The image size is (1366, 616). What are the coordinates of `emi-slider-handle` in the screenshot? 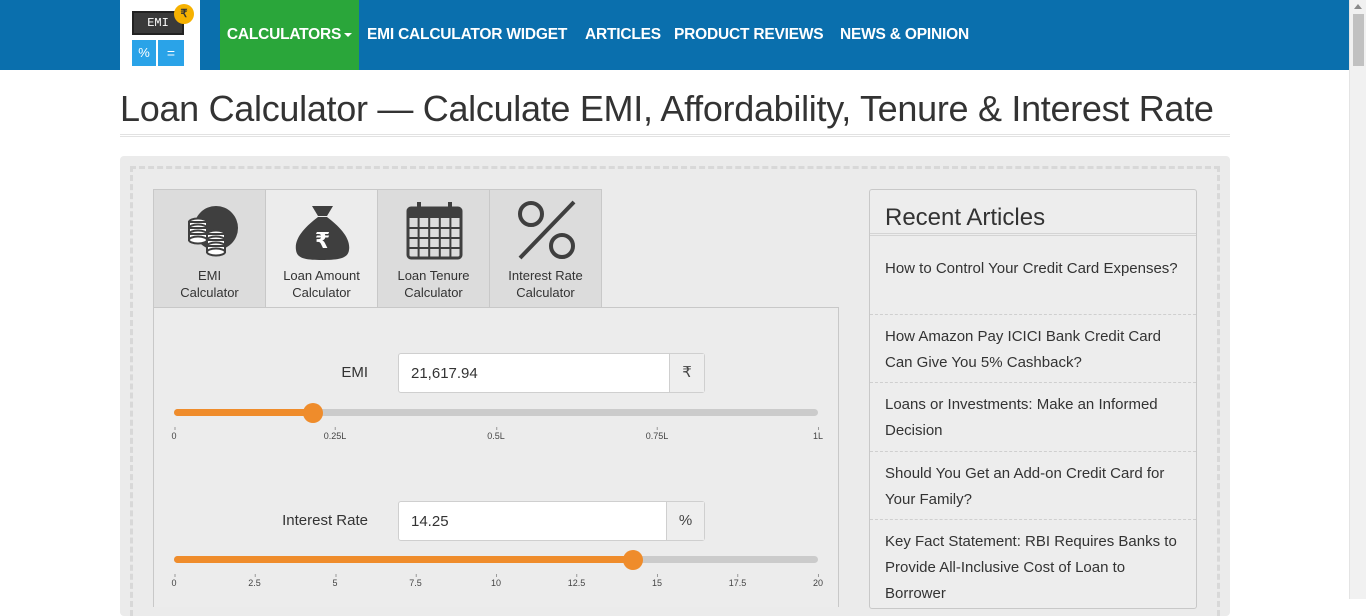 It's located at (313, 413).